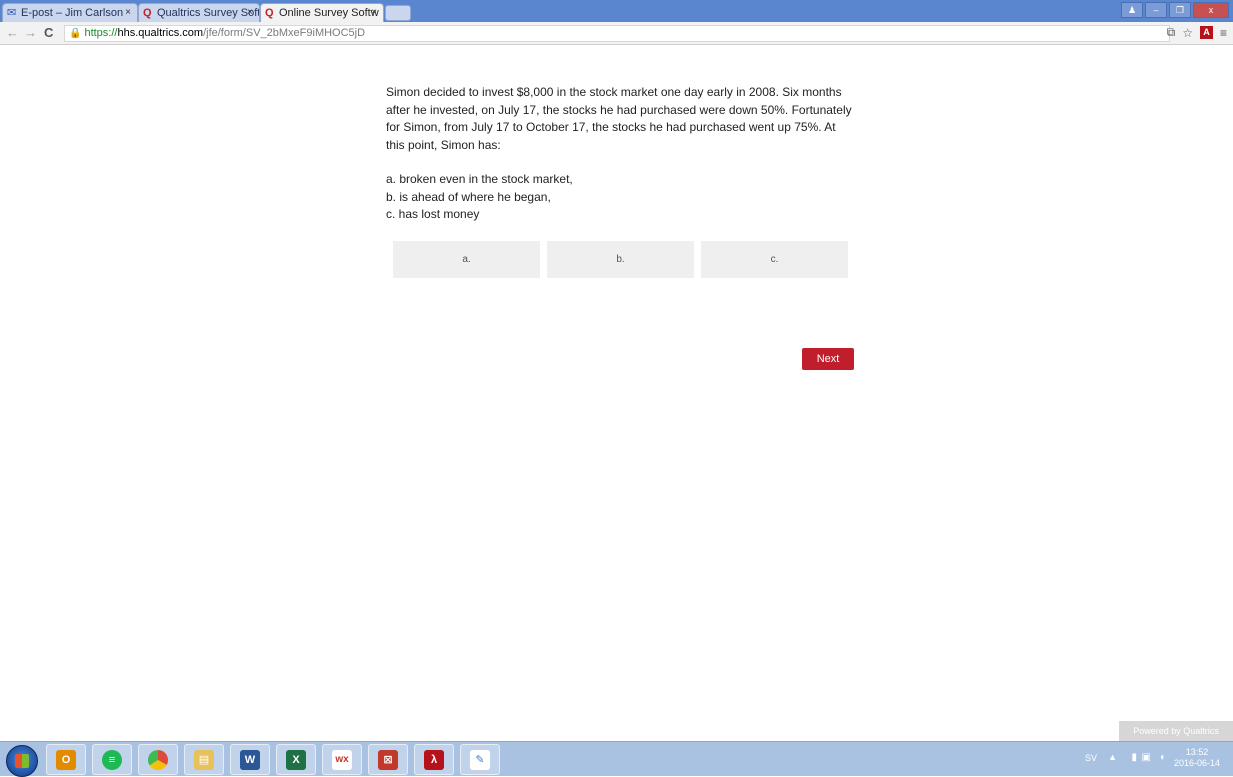 This screenshot has height=777, width=1233. Describe the element at coordinates (1176, 731) in the screenshot. I see `powered-by-badge: Powered by Qualtrics` at that location.